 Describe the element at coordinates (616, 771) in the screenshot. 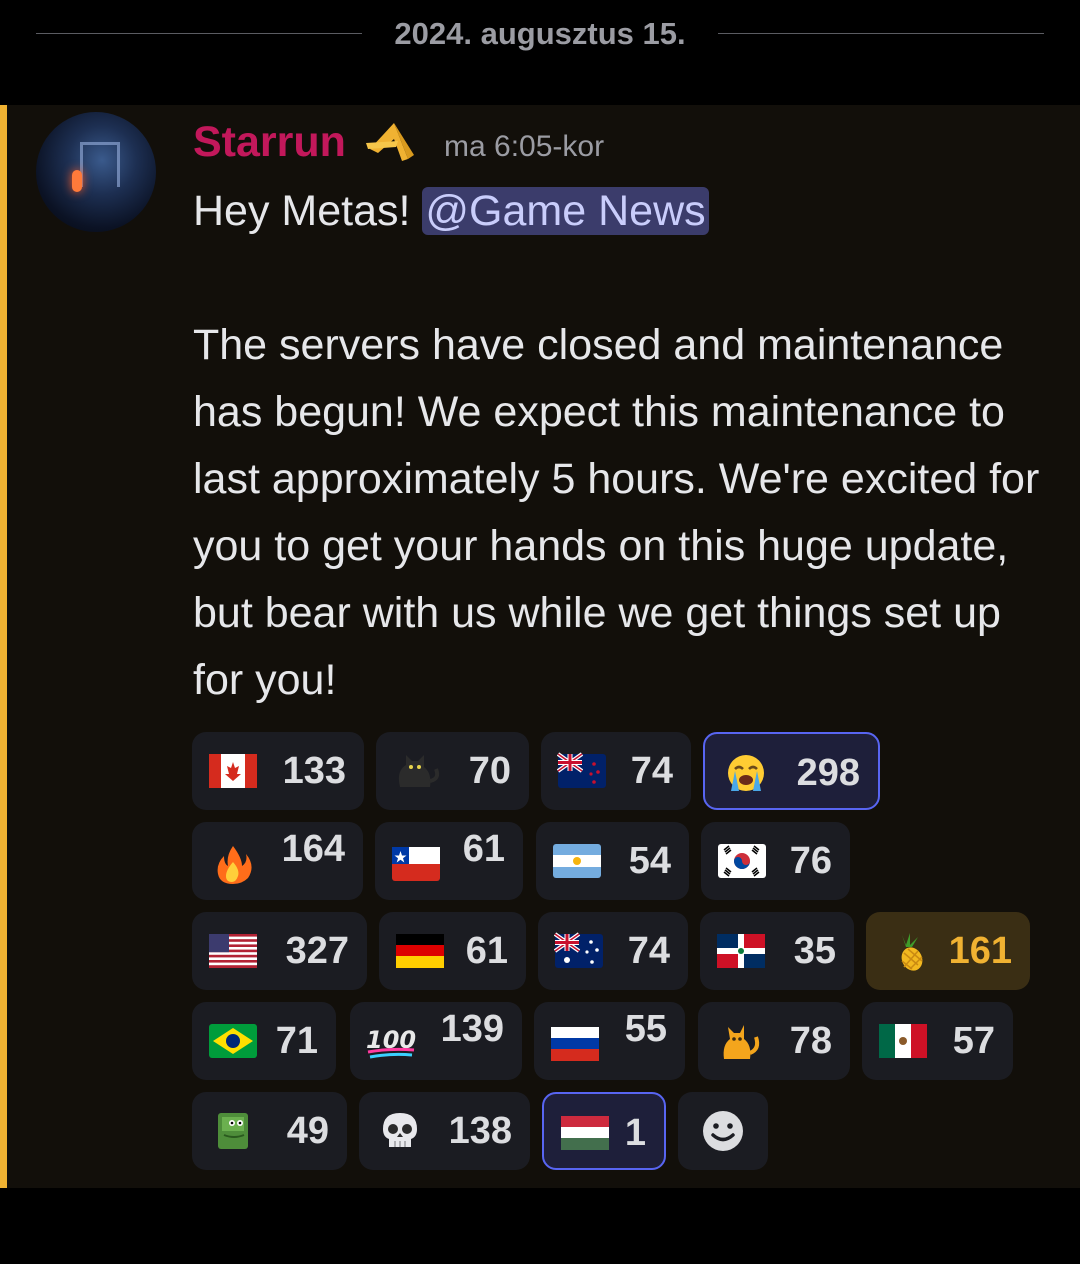

I see `reaction-flag-new-zealand: 74` at that location.